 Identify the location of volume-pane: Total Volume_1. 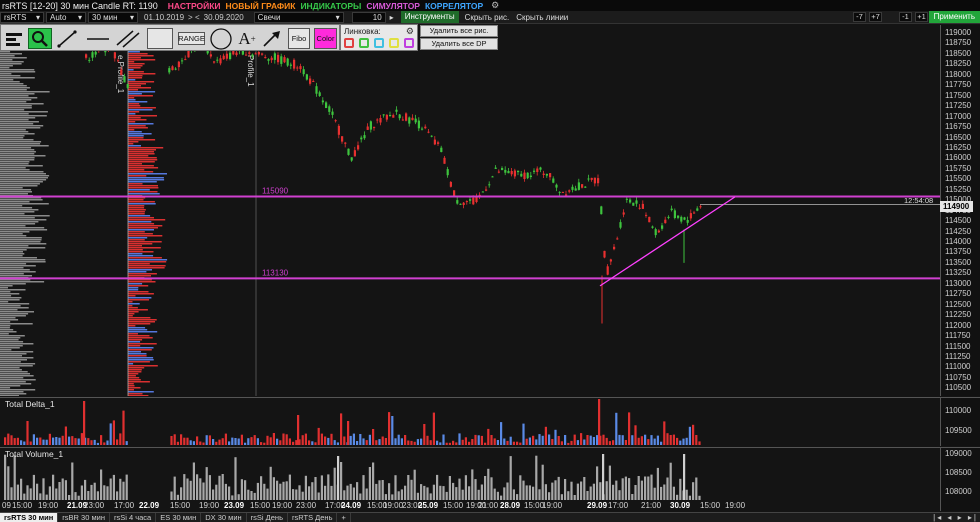
(470, 473).